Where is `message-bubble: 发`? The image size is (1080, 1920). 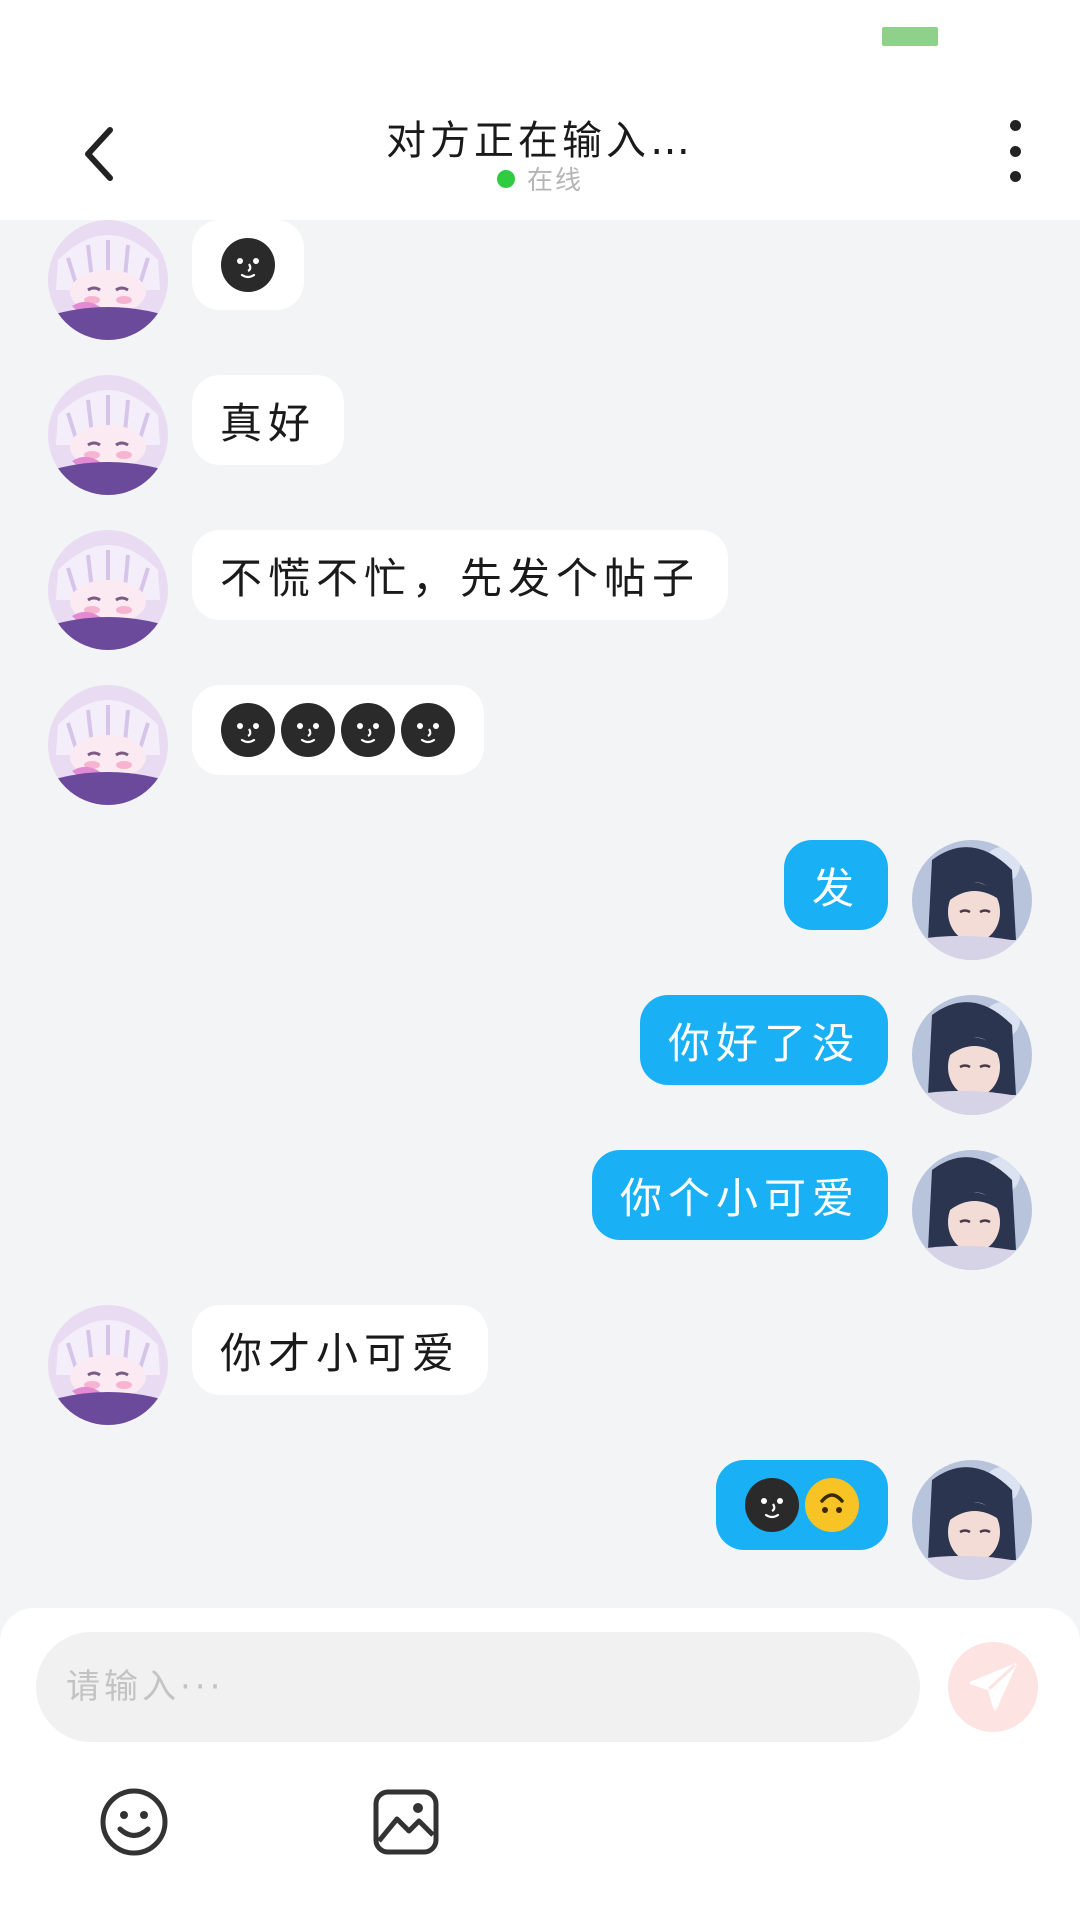 message-bubble: 发 is located at coordinates (835, 885).